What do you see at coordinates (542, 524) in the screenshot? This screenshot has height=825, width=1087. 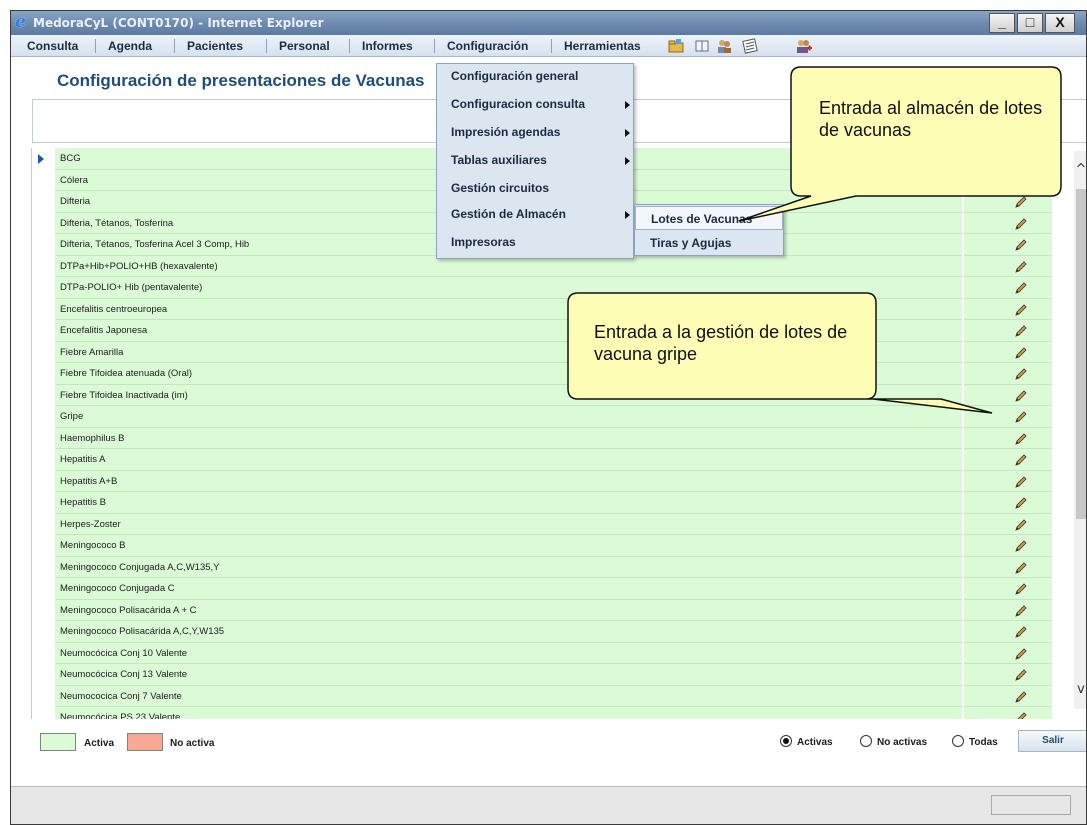 I see `table-row: Herpes-Zoster` at bounding box center [542, 524].